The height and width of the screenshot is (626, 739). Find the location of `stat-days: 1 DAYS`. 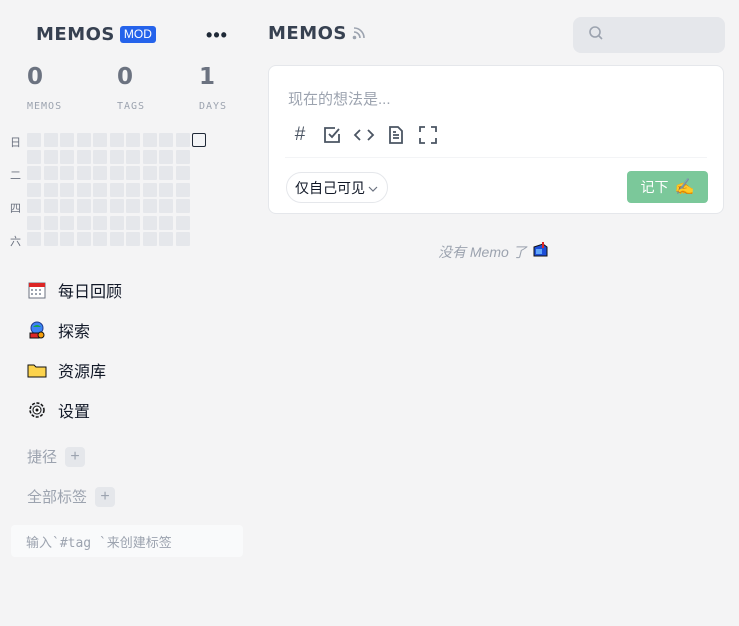

stat-days: 1 DAYS is located at coordinates (213, 88).